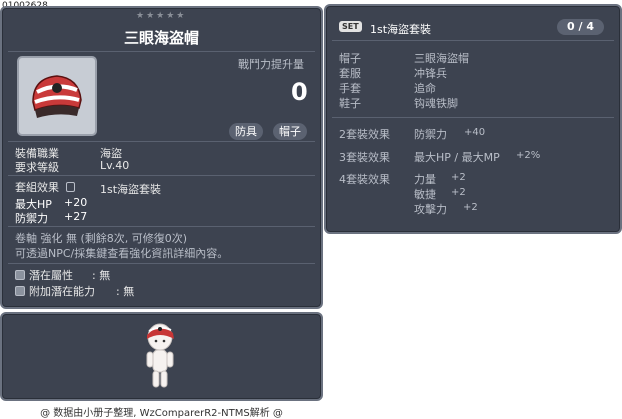  I want to click on enhance-line: 卷軸 強化 無 (剩餘8次, 可修復0次), so click(101, 238).